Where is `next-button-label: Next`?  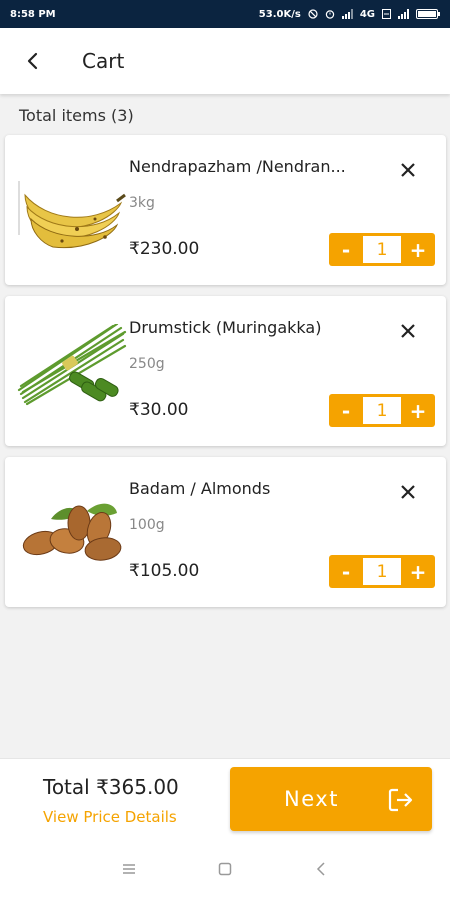 next-button-label: Next is located at coordinates (311, 799).